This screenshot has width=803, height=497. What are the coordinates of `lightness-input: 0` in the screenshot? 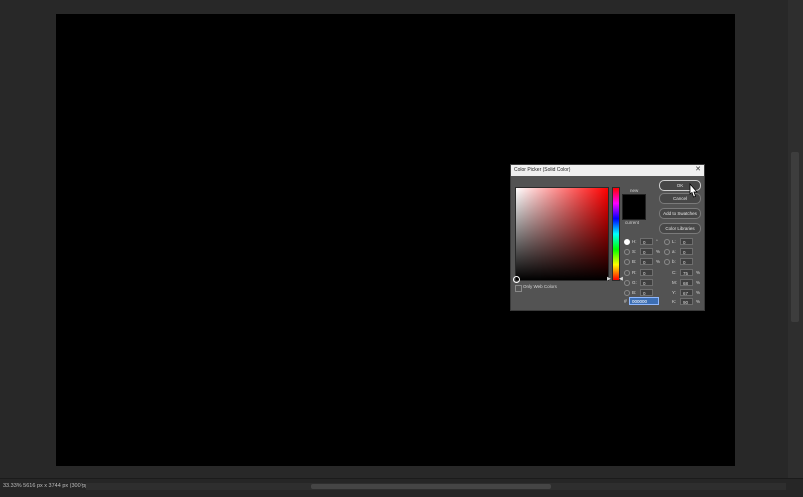 It's located at (686, 241).